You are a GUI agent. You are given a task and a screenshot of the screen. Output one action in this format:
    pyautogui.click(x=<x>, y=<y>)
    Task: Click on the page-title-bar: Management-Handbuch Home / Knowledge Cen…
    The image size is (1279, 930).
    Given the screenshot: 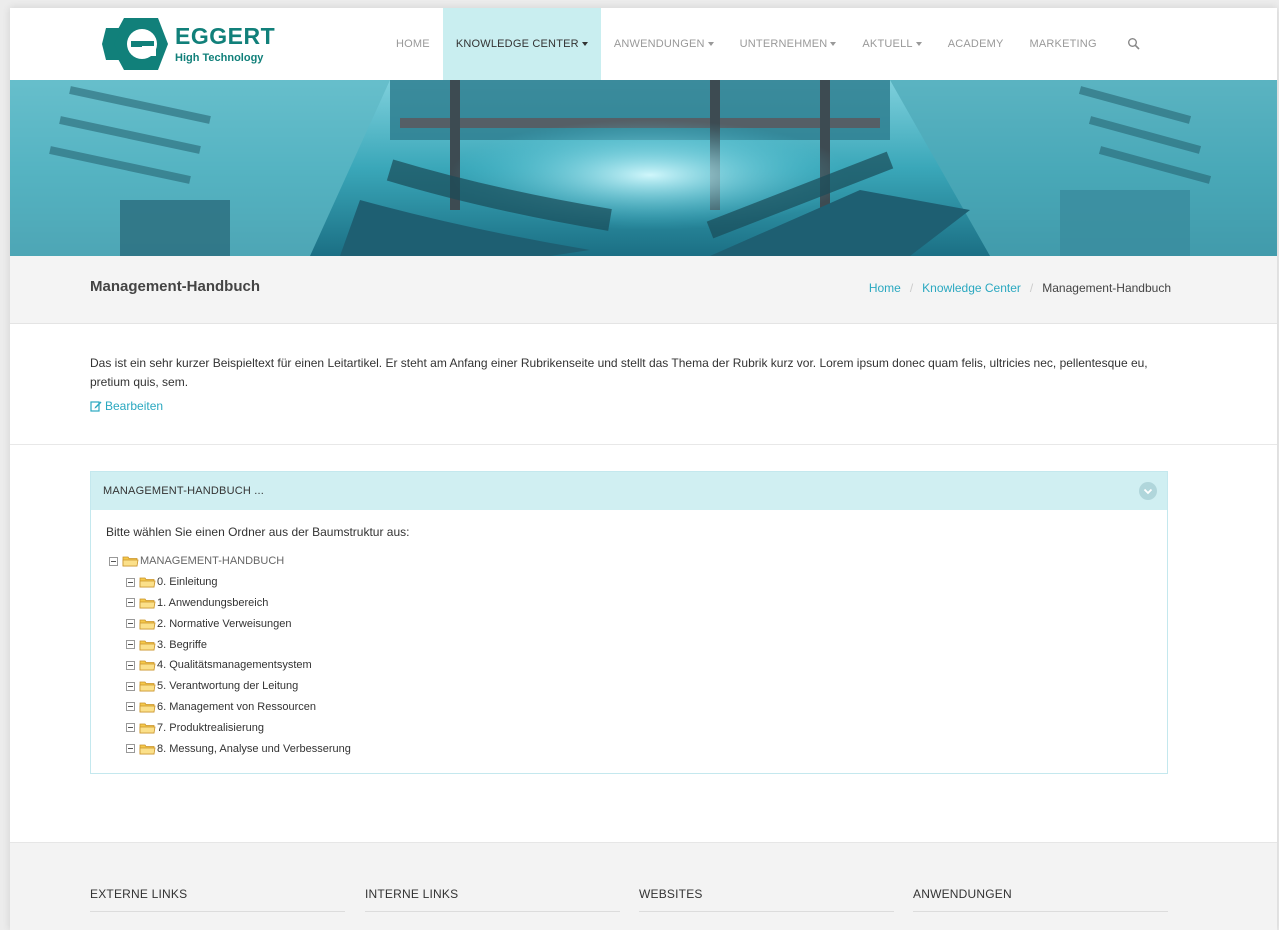 What is the action you would take?
    pyautogui.click(x=643, y=290)
    